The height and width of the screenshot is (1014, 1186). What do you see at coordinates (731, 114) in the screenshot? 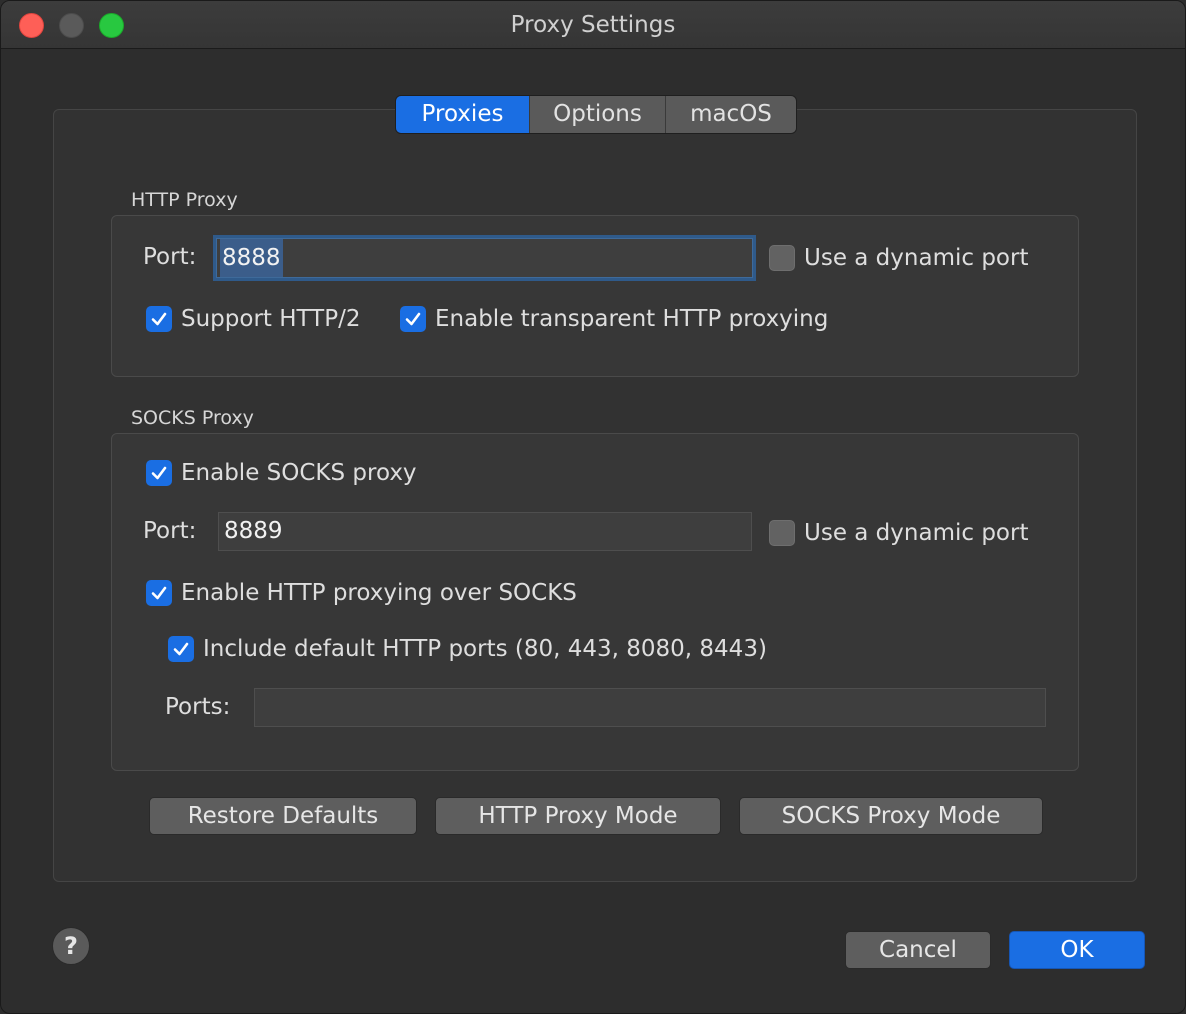
I see `tab-macos: macOS` at bounding box center [731, 114].